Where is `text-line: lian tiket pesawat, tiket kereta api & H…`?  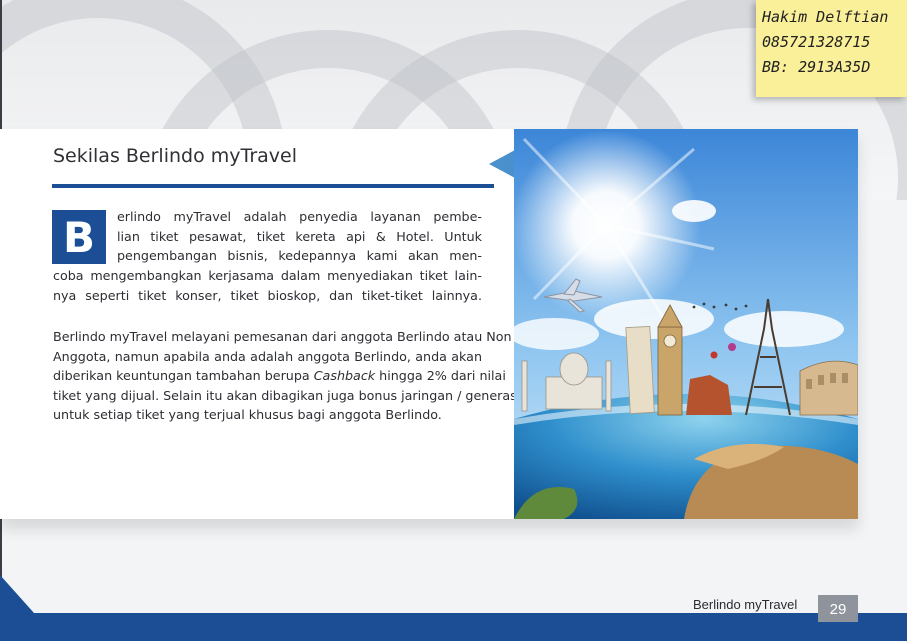
text-line: lian tiket pesawat, tiket kereta api & H… is located at coordinates (299, 236).